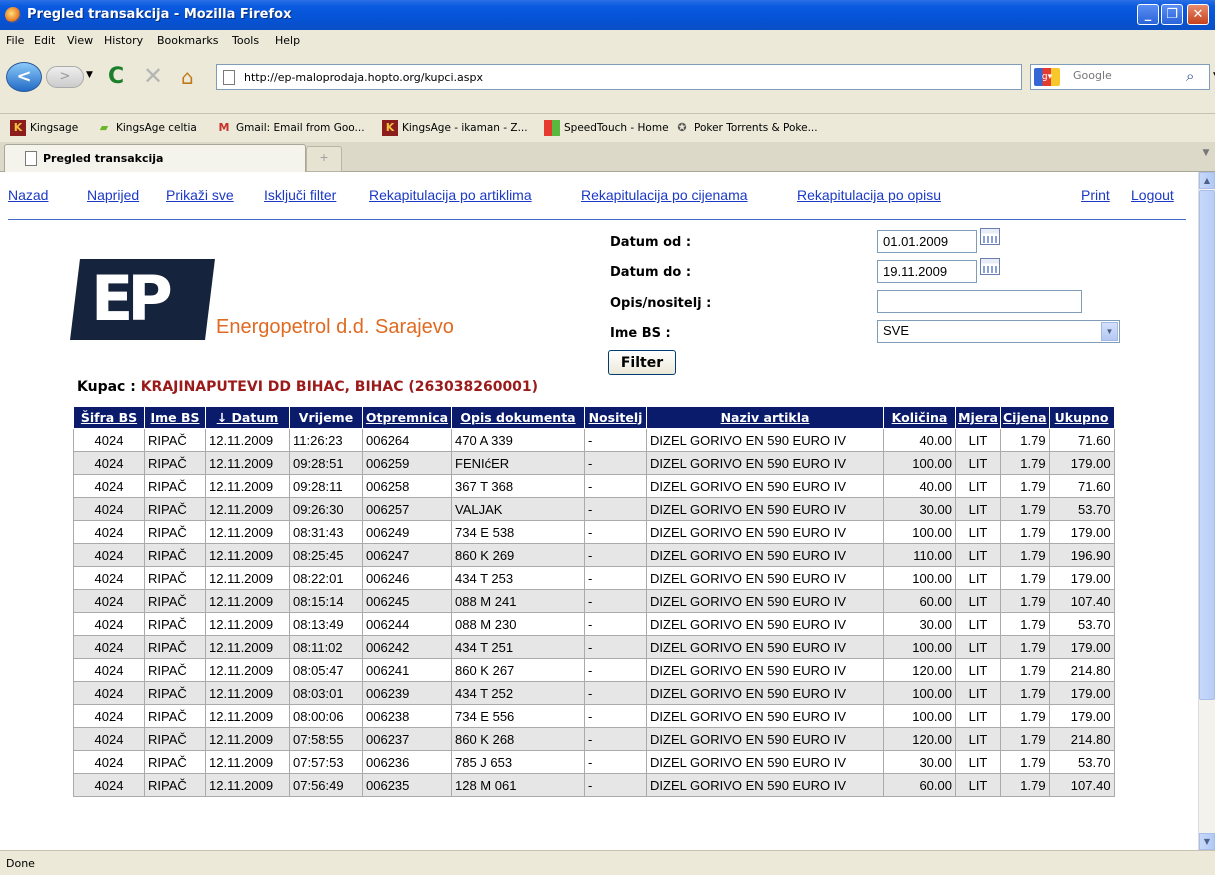 This screenshot has width=1215, height=875. Describe the element at coordinates (1207, 841) in the screenshot. I see `scroll-down-icon: ▼` at that location.